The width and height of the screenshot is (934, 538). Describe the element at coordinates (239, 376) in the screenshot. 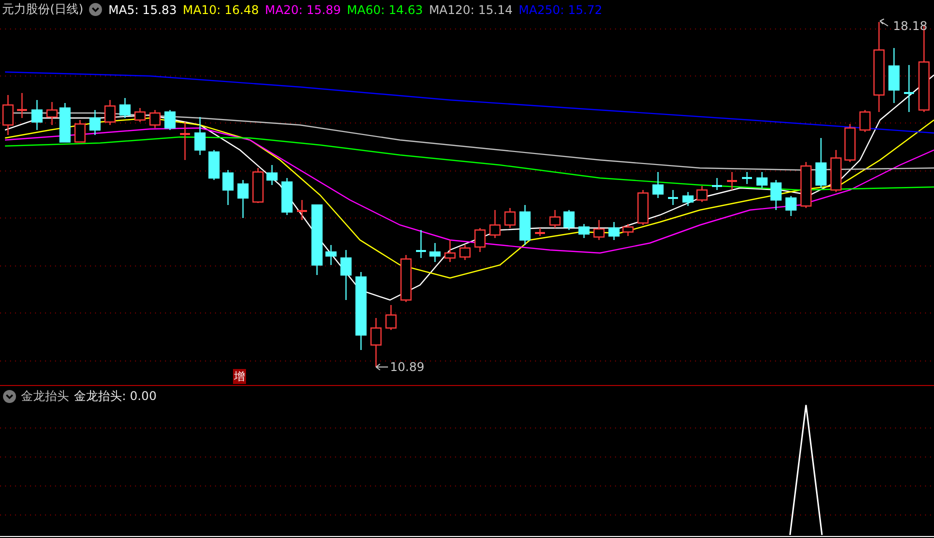

I see `signal-marker: 增` at that location.